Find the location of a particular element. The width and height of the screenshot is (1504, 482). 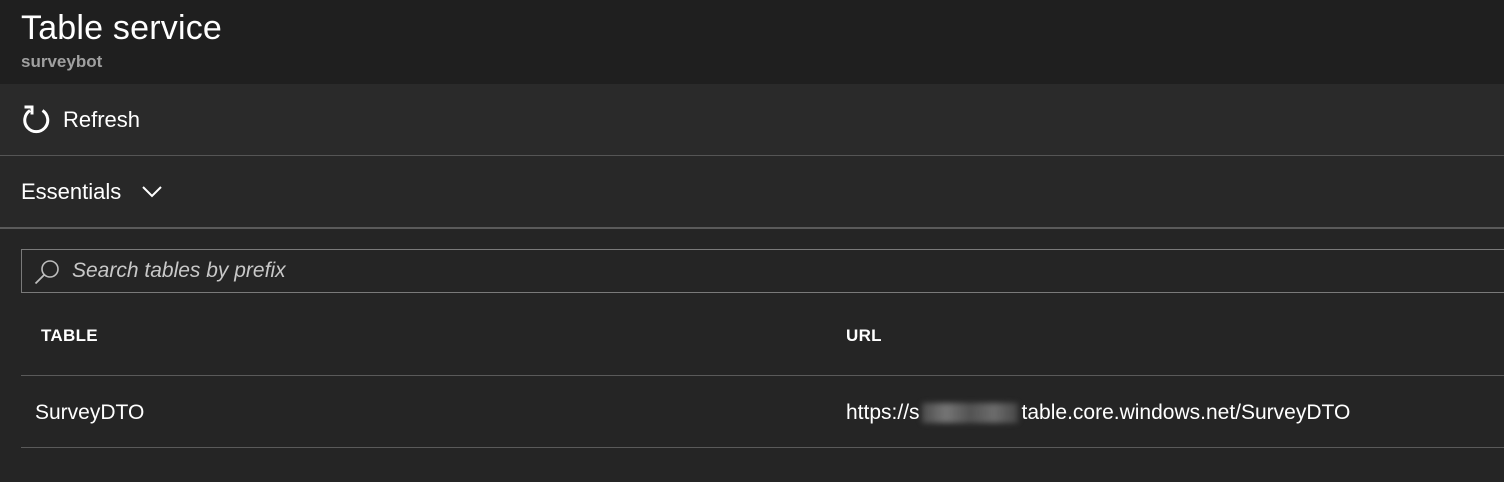

command-bar: Refresh is located at coordinates (752, 120).